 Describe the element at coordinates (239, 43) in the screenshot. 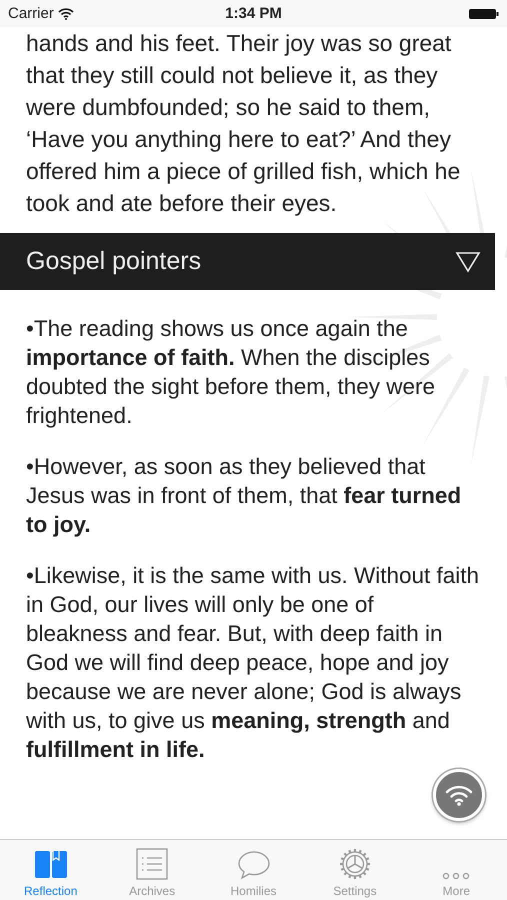

I see `reading-text-line: hands and his feet. Their joy was so great` at that location.